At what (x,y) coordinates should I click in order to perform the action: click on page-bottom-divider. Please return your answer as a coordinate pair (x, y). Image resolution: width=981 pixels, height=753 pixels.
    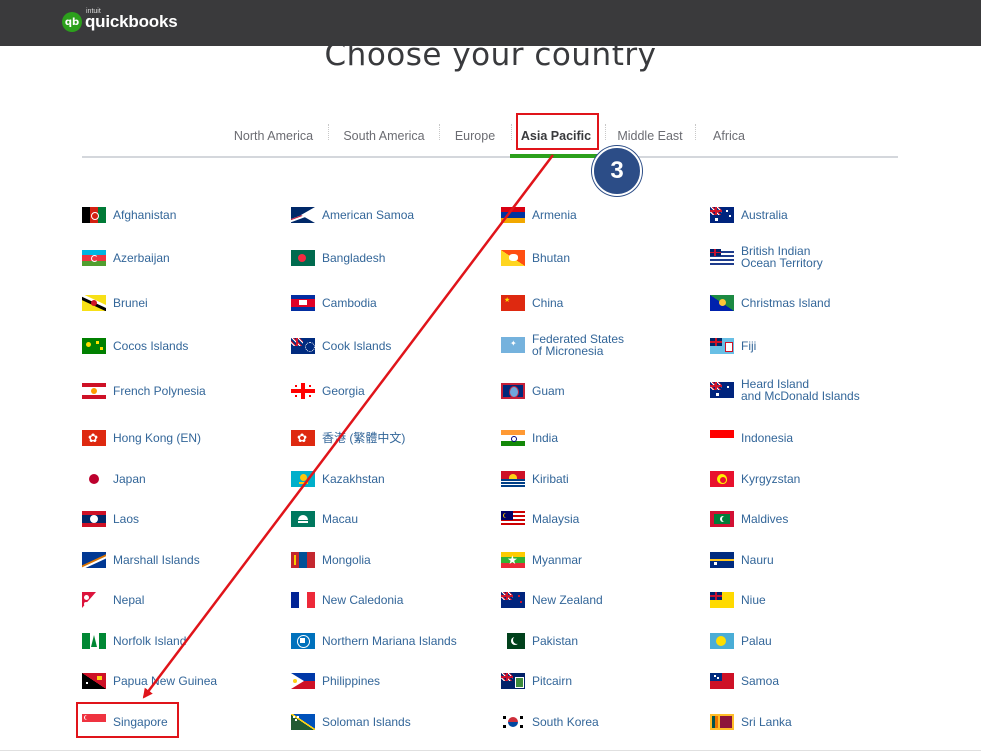
    Looking at the image, I should click on (490, 750).